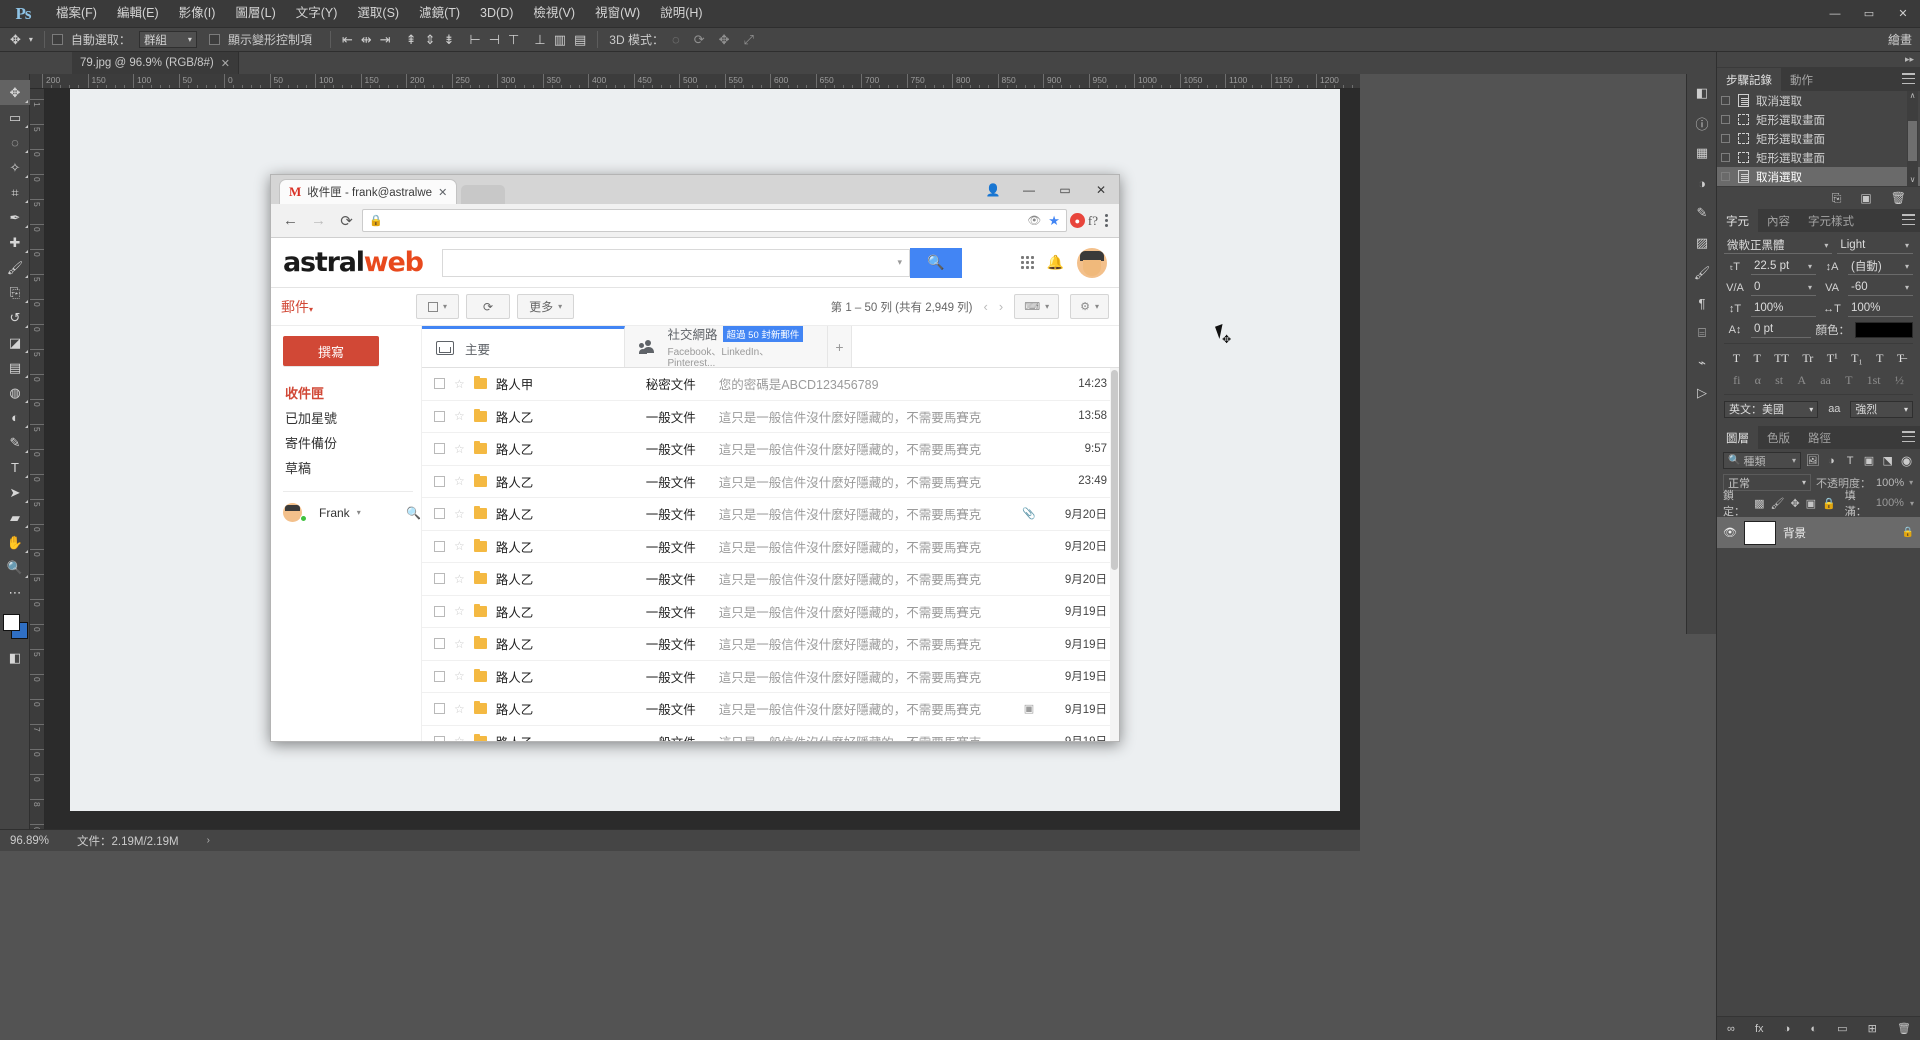 The height and width of the screenshot is (1040, 1920). Describe the element at coordinates (15, 192) in the screenshot. I see `crop-tool: ⌗` at that location.